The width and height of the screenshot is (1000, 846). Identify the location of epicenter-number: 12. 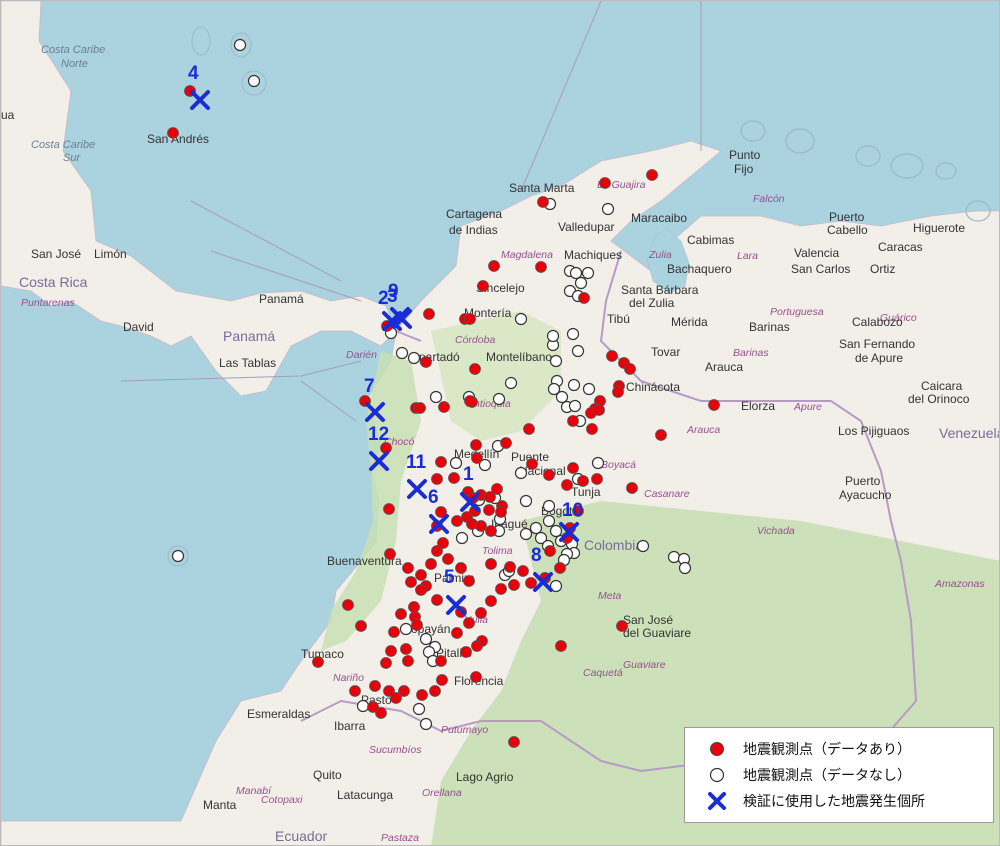
(378, 434).